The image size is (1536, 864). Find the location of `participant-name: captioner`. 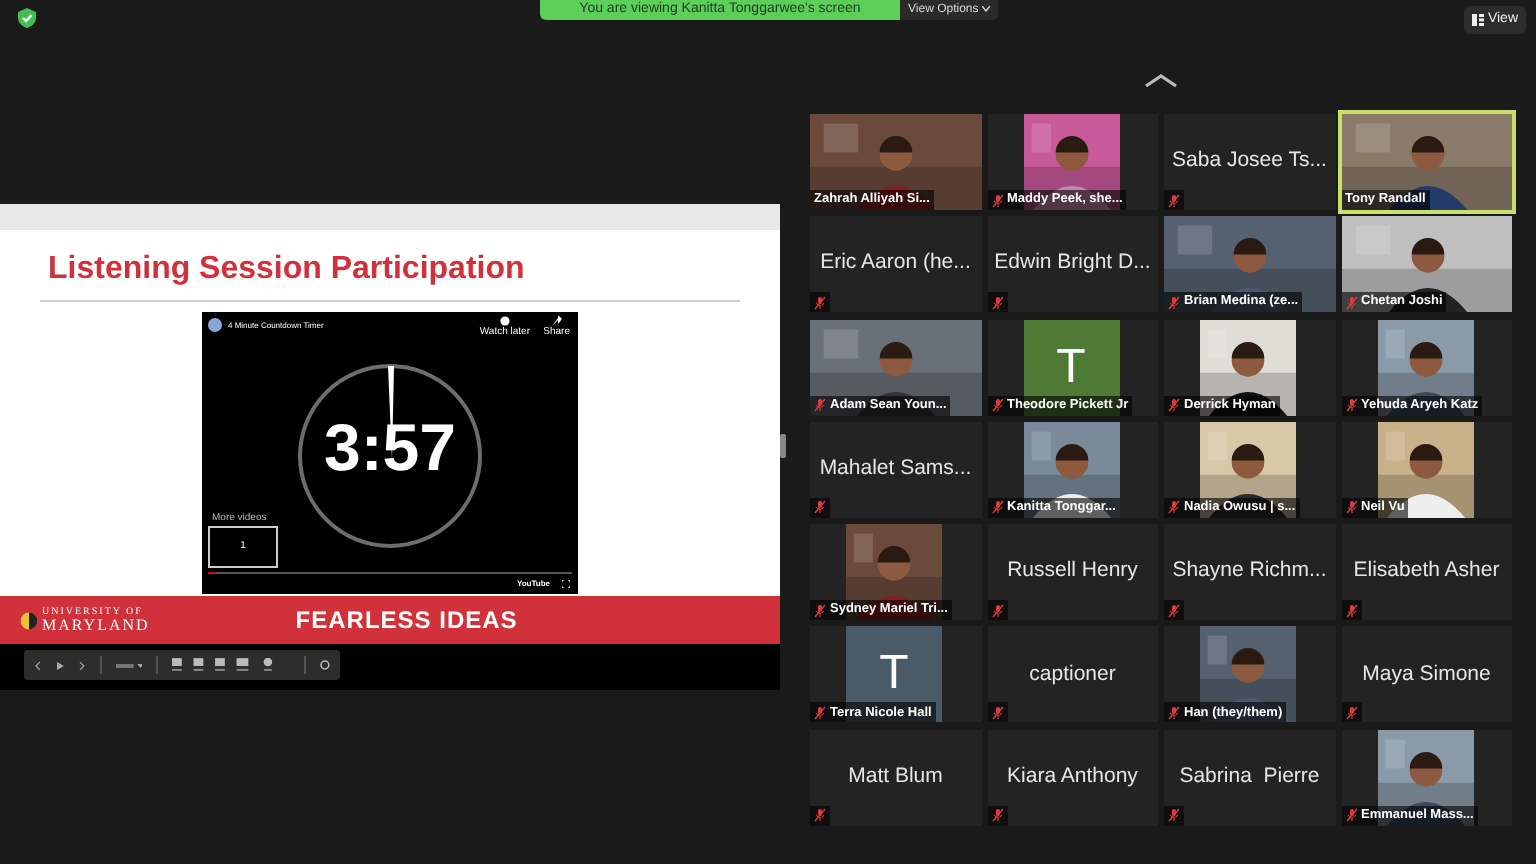

participant-name: captioner is located at coordinates (1072, 674).